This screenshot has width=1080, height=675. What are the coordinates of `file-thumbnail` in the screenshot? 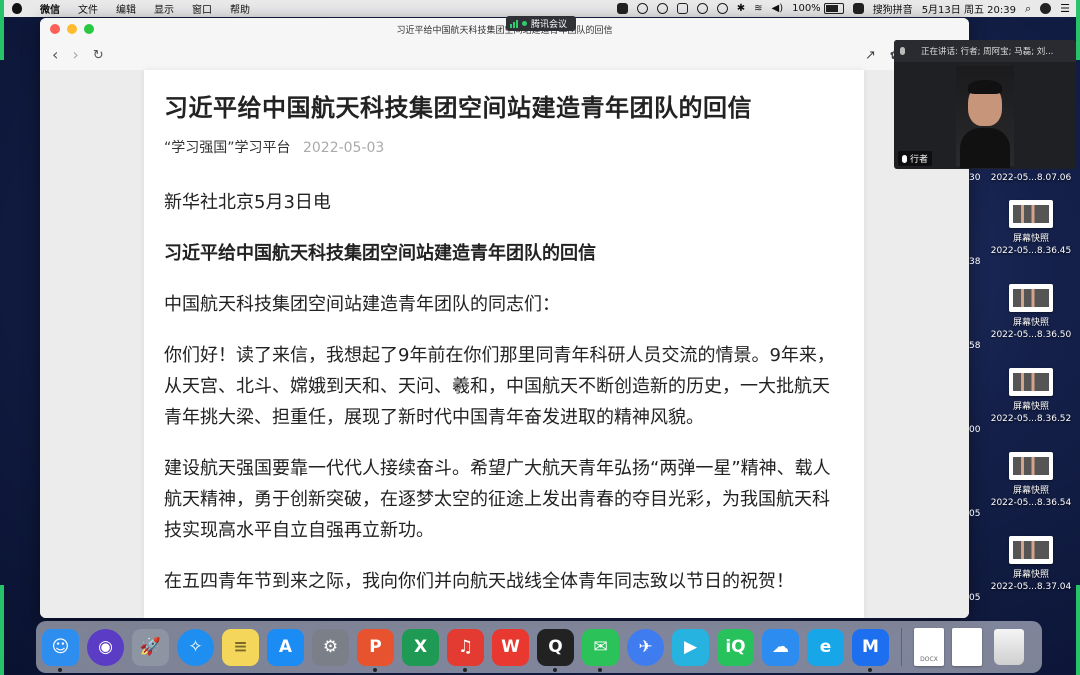 It's located at (1031, 382).